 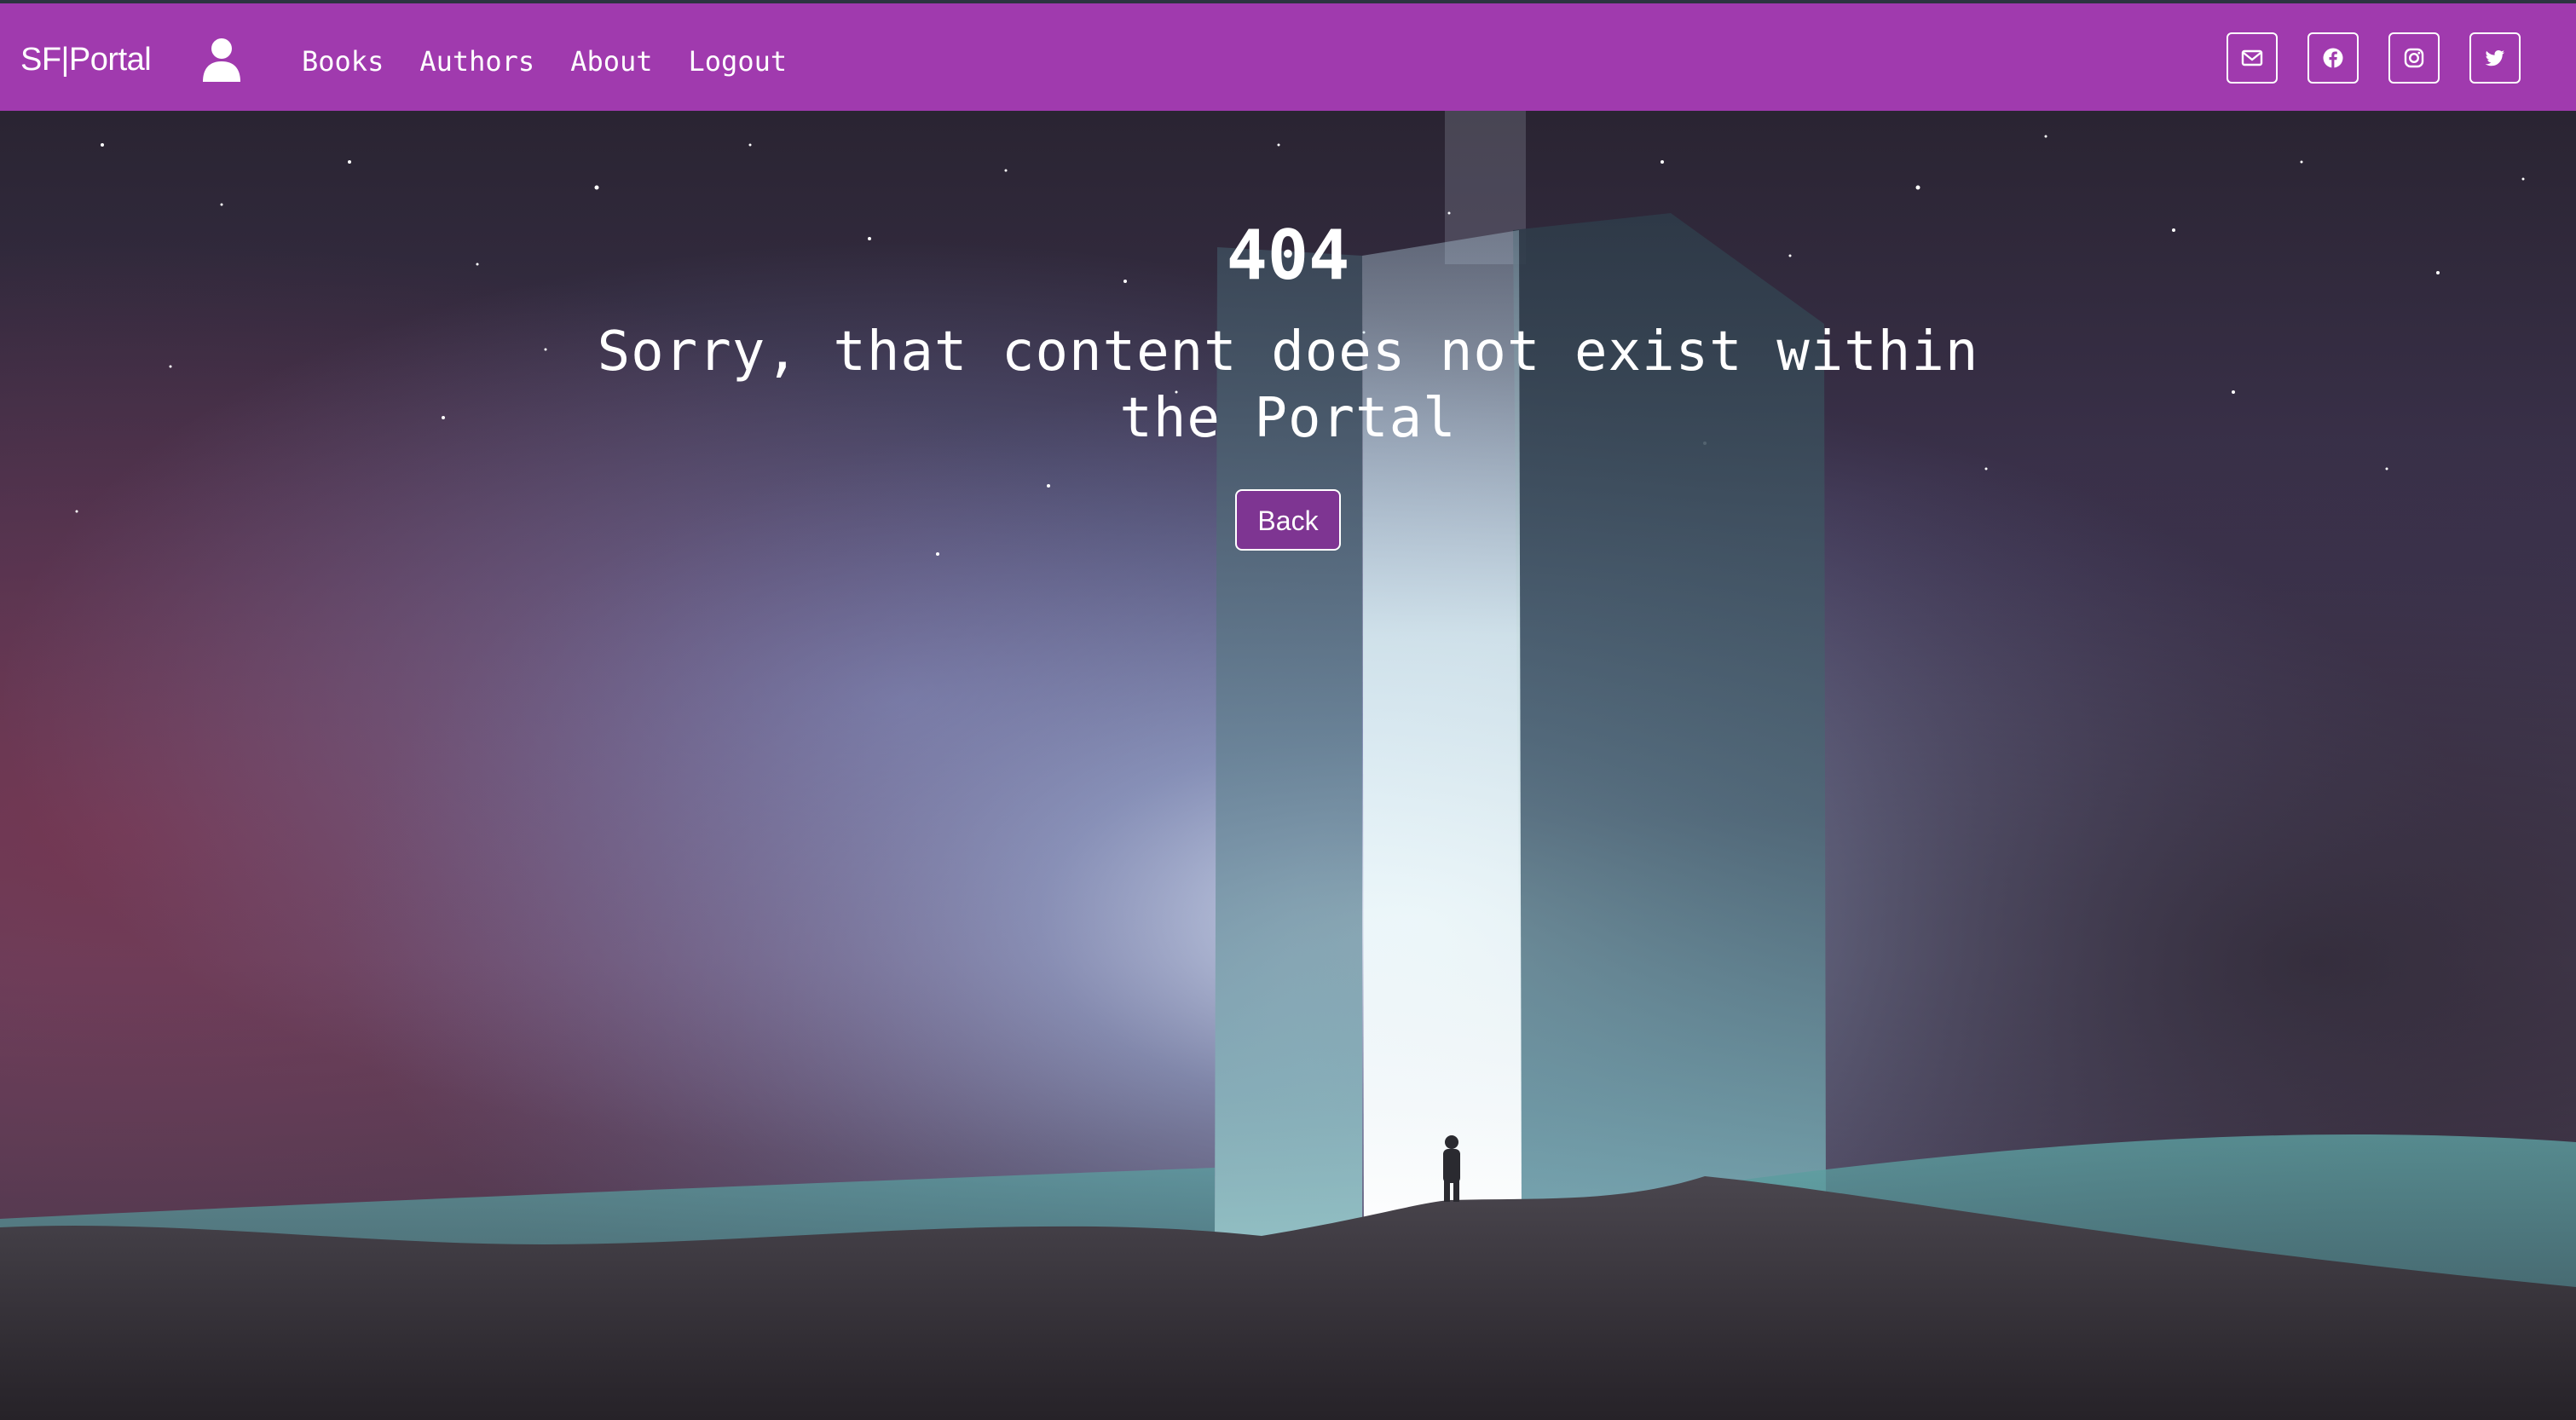 I want to click on instagram-icon, so click(x=2414, y=58).